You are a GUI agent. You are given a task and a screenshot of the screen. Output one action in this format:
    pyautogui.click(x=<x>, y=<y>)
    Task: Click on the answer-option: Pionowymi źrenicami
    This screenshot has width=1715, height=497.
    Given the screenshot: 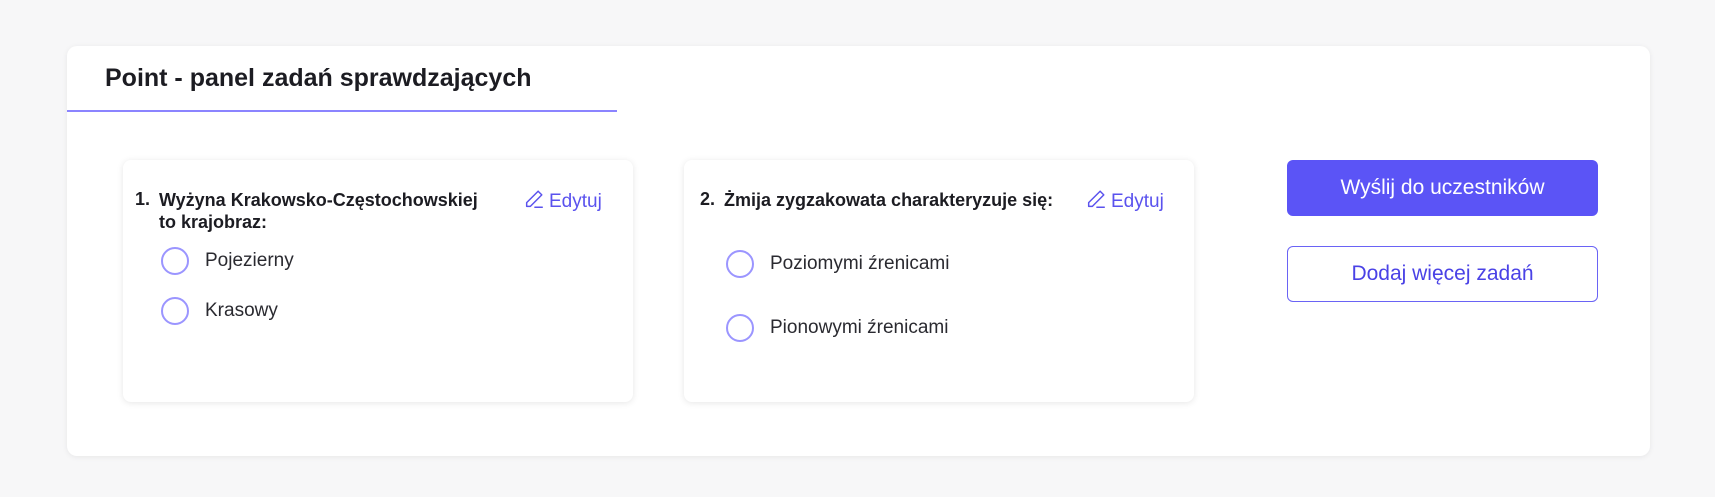 What is the action you would take?
    pyautogui.click(x=837, y=328)
    